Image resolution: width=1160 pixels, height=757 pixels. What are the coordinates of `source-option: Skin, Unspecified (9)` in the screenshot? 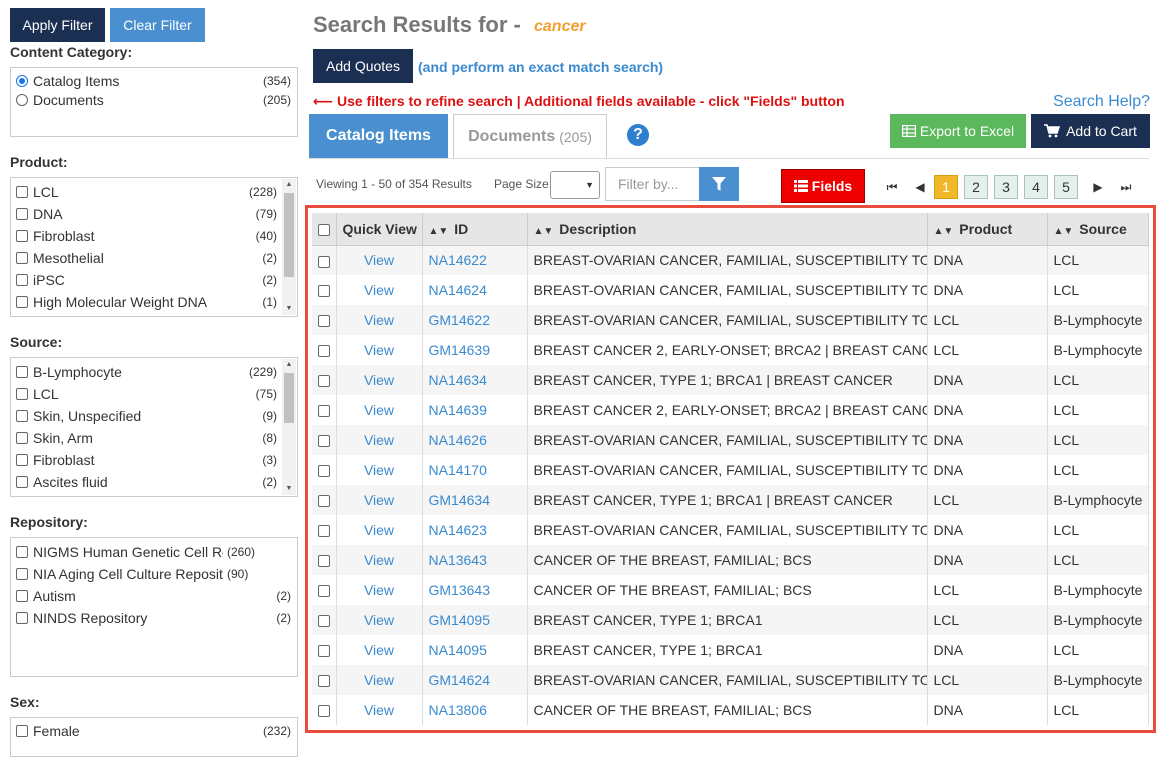 It's located at (146, 416).